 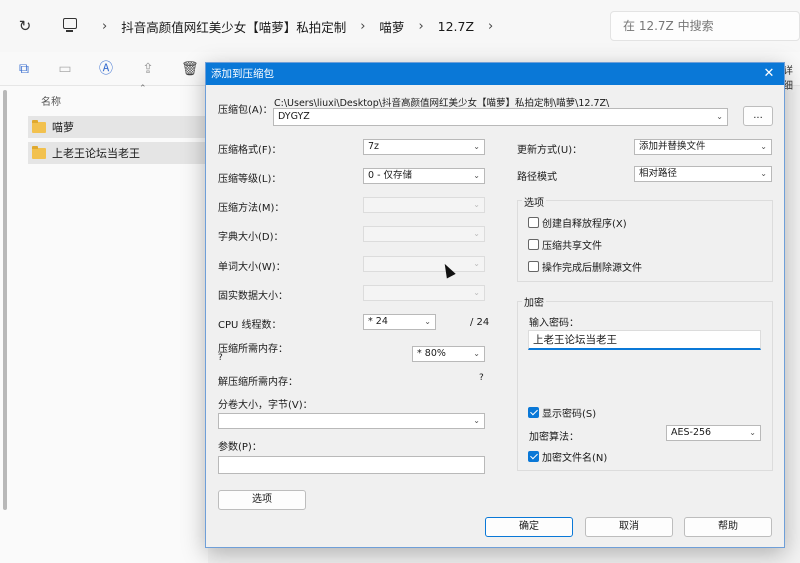 I want to click on params-label: 参数(P)：, so click(x=240, y=447).